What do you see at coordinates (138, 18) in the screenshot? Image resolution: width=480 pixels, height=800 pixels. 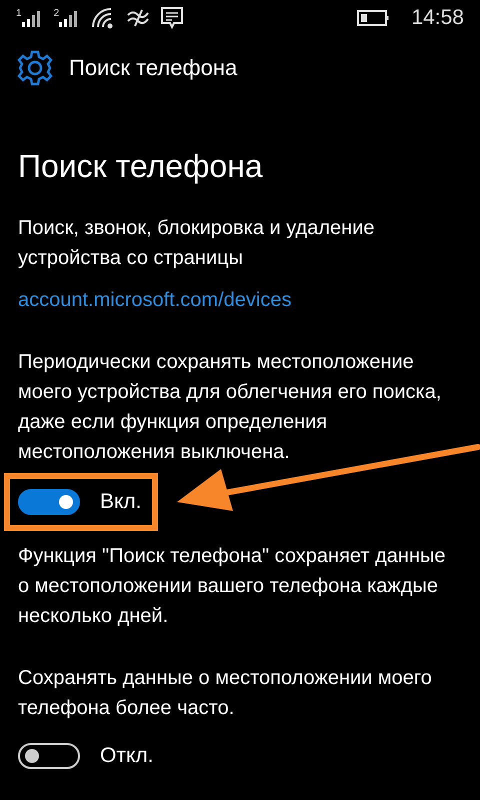 I see `wave-icon` at bounding box center [138, 18].